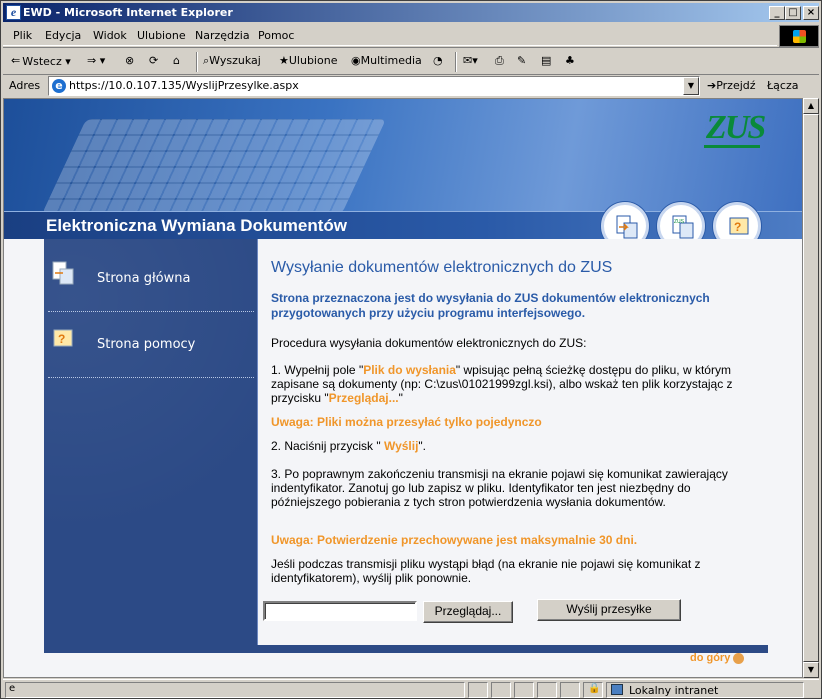  I want to click on zus-logo: ZUS, so click(736, 127).